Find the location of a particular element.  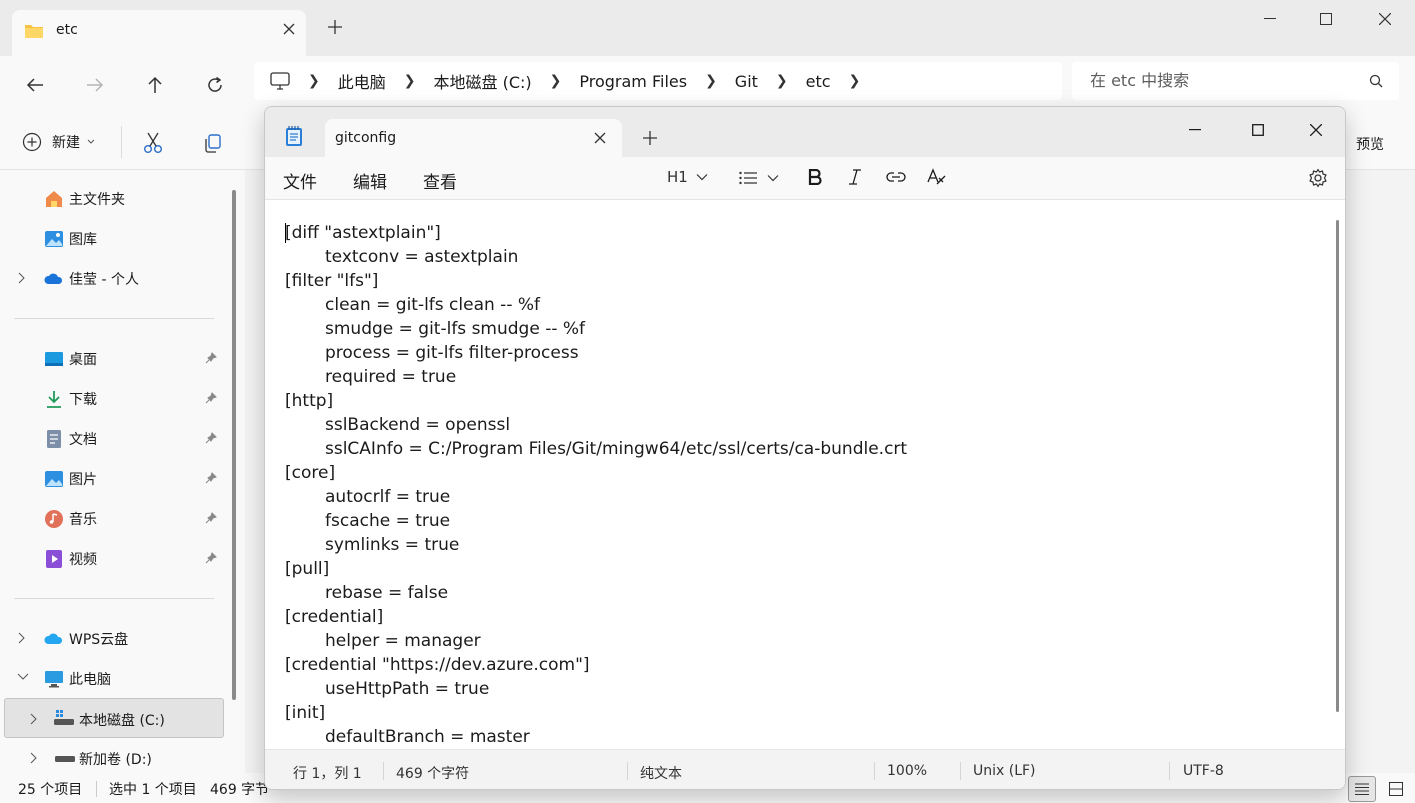

sidebar-item-pictures: 图片 is located at coordinates (114, 478).